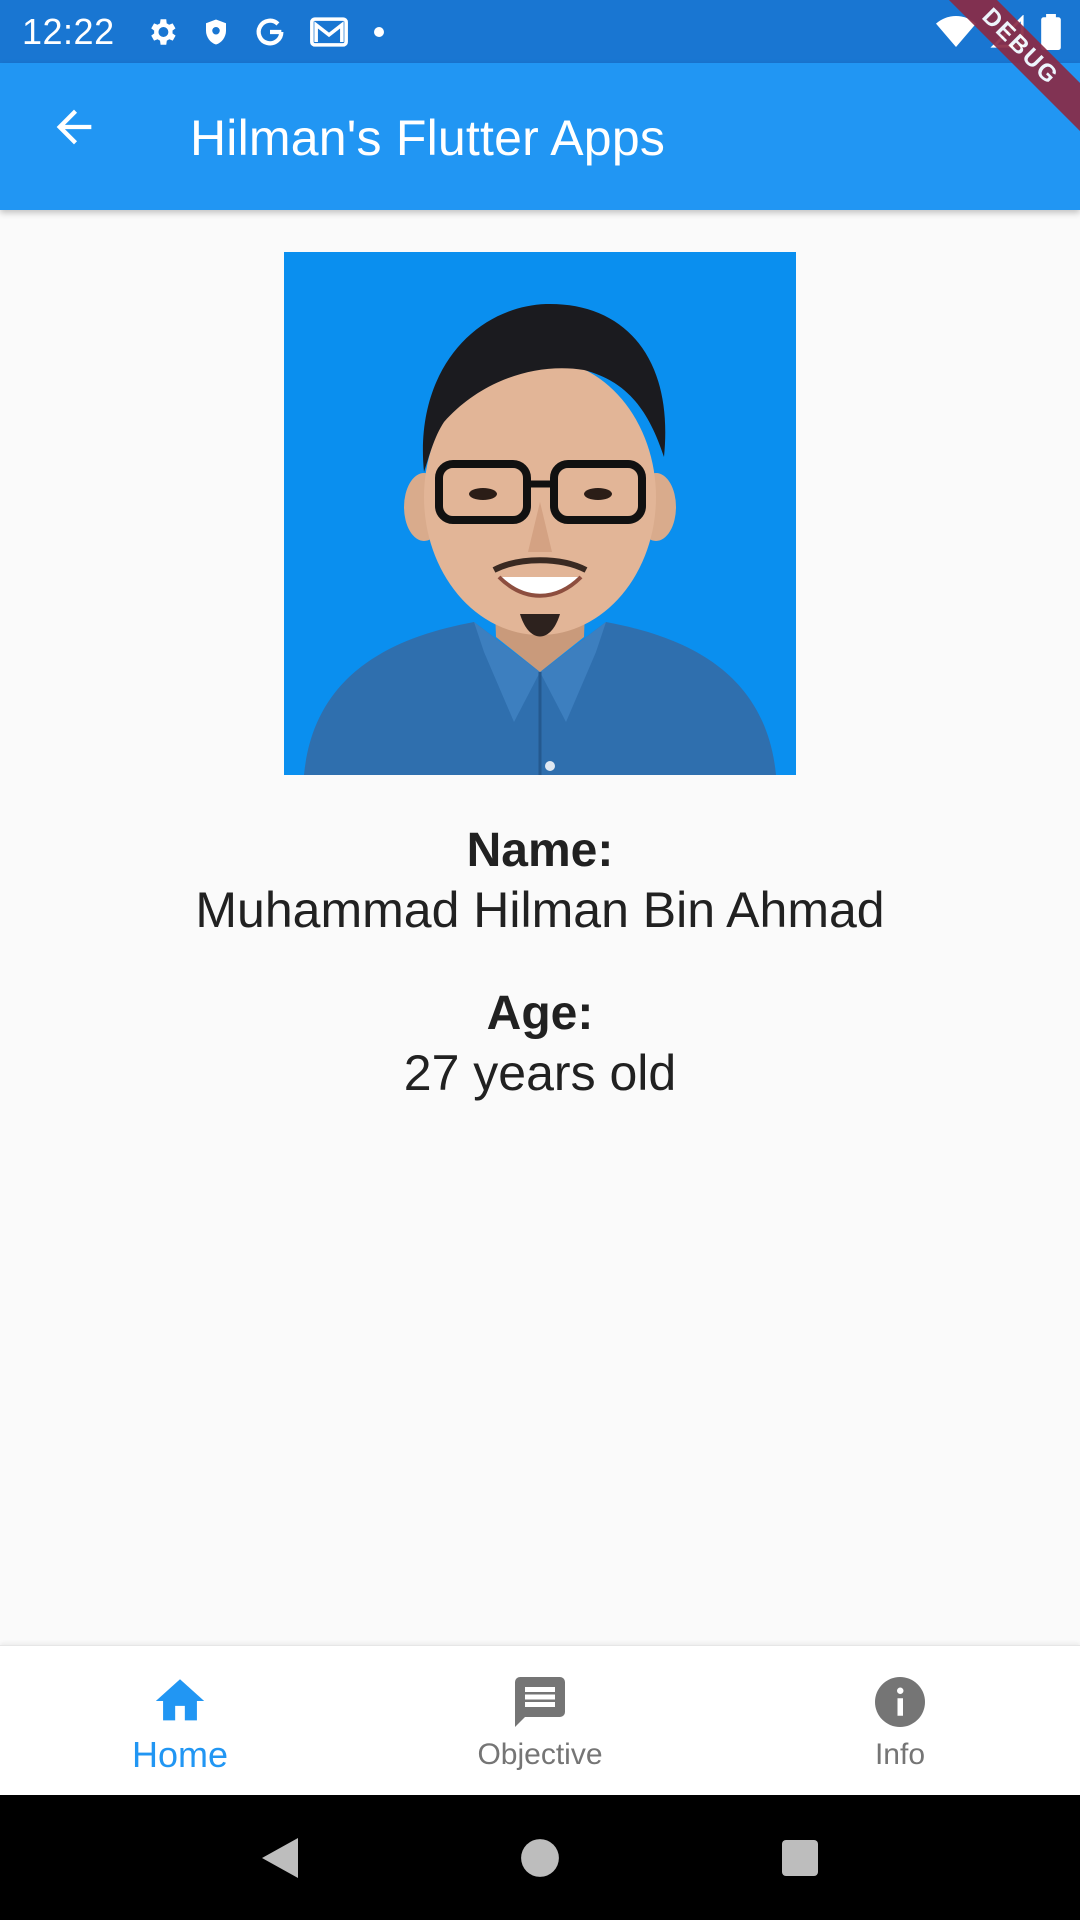 The width and height of the screenshot is (1080, 1920). I want to click on bottom-navigation: Home Objective Info, so click(540, 1720).